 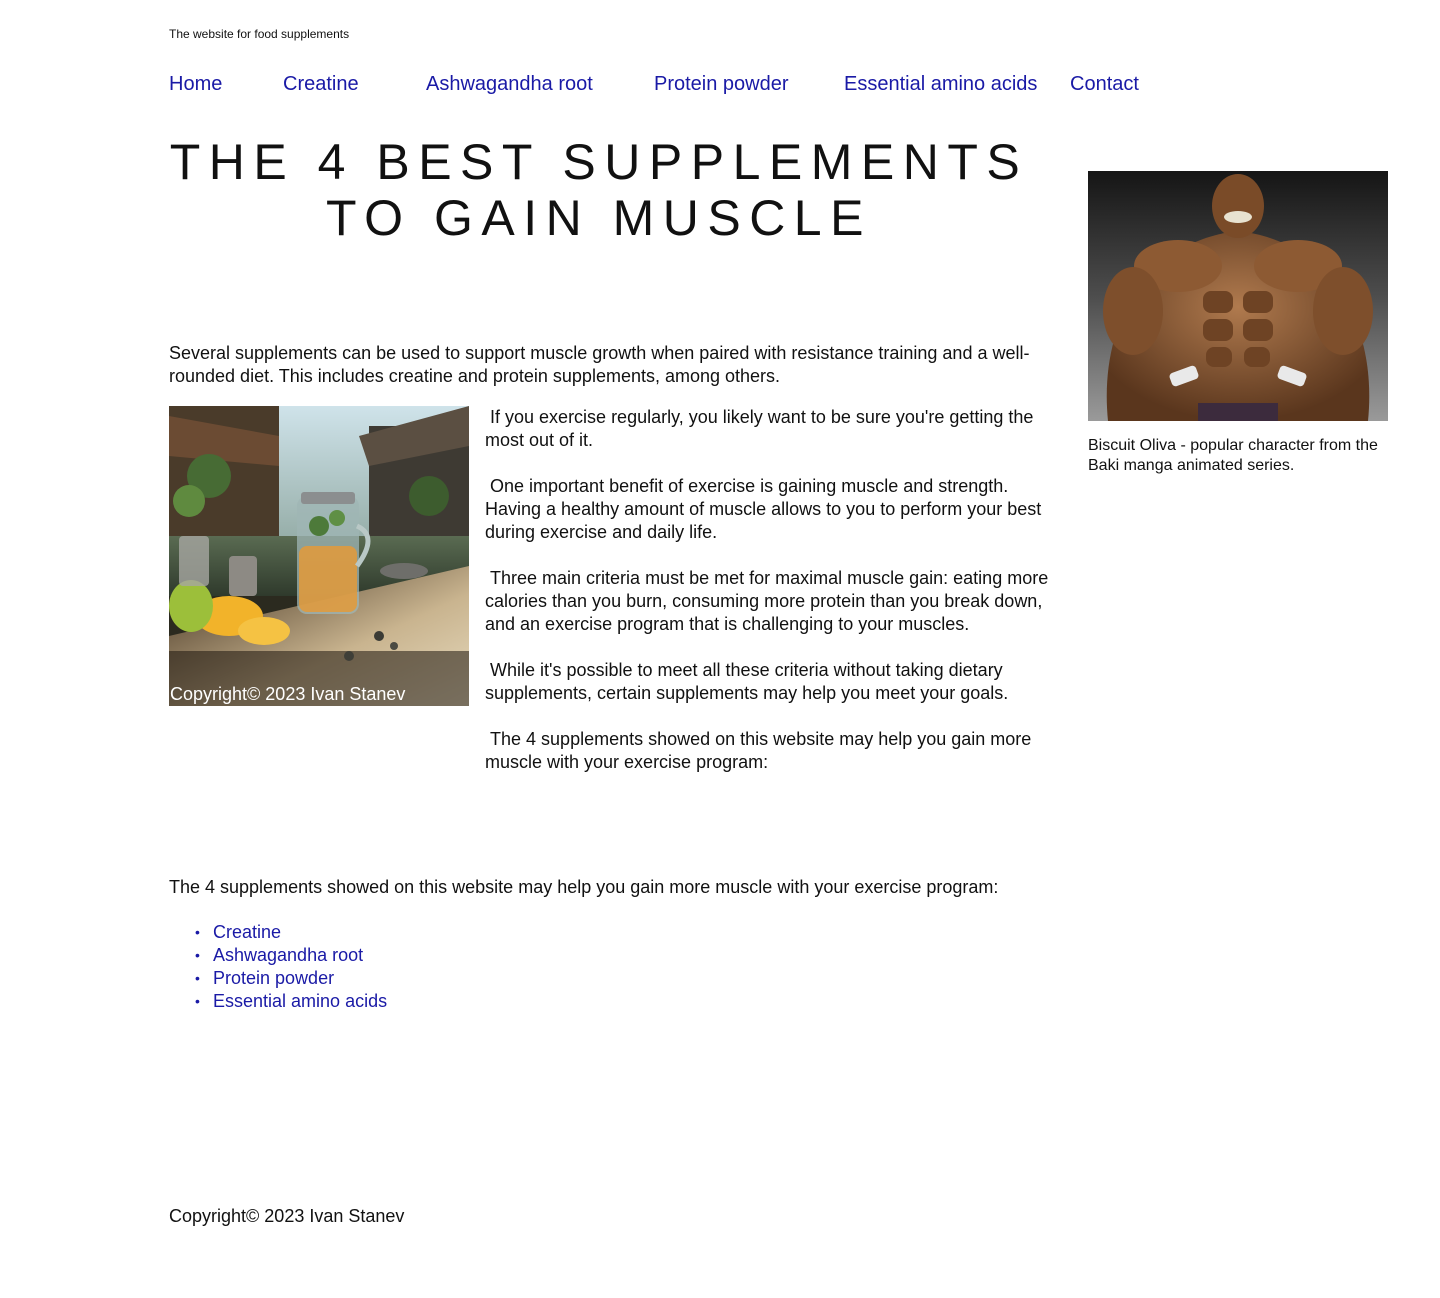 What do you see at coordinates (287, 1216) in the screenshot?
I see `footer-copyright: Copyright© 2023 Ivan Stanev` at bounding box center [287, 1216].